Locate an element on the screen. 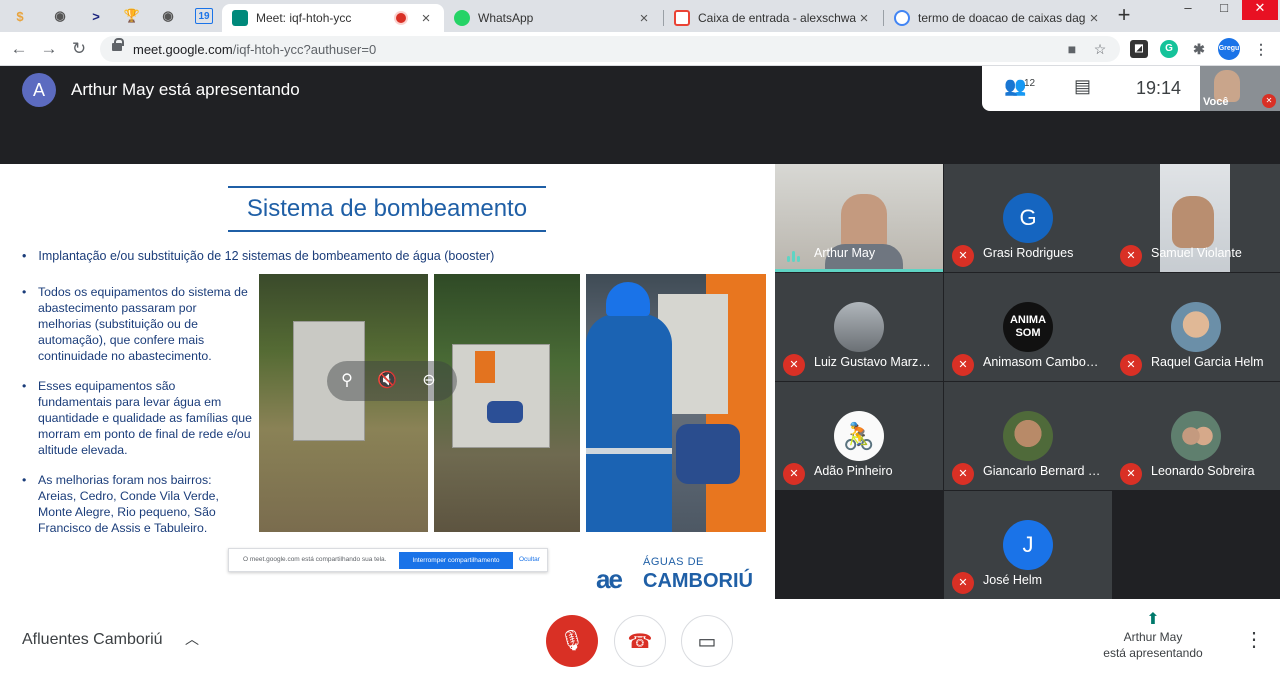 The height and width of the screenshot is (682, 1280). mic-off-icon: 🎙 is located at coordinates (572, 641).